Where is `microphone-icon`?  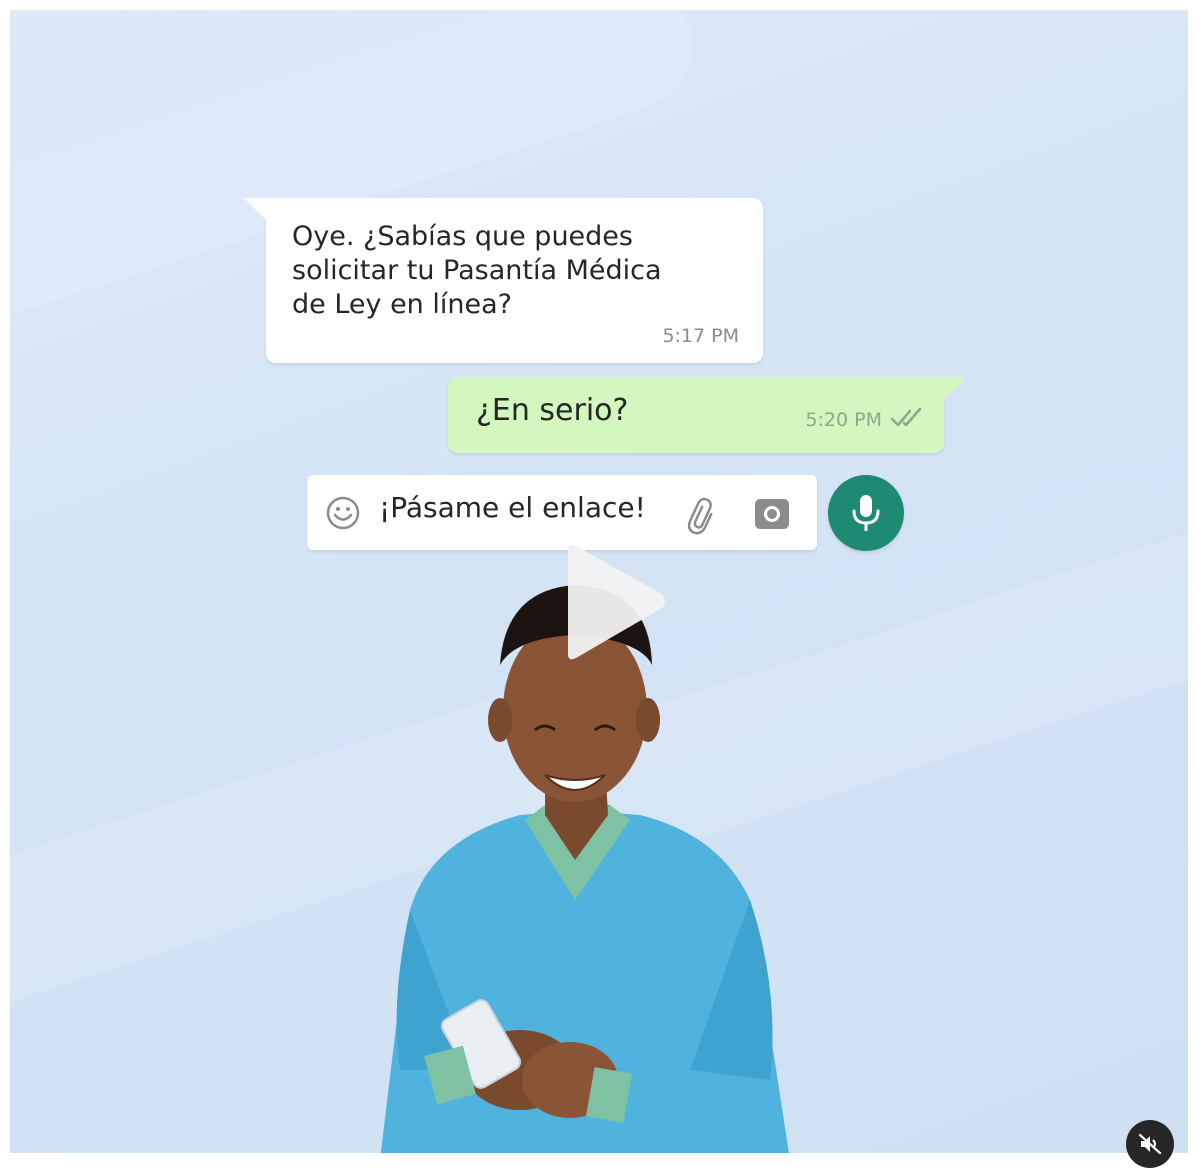 microphone-icon is located at coordinates (866, 513).